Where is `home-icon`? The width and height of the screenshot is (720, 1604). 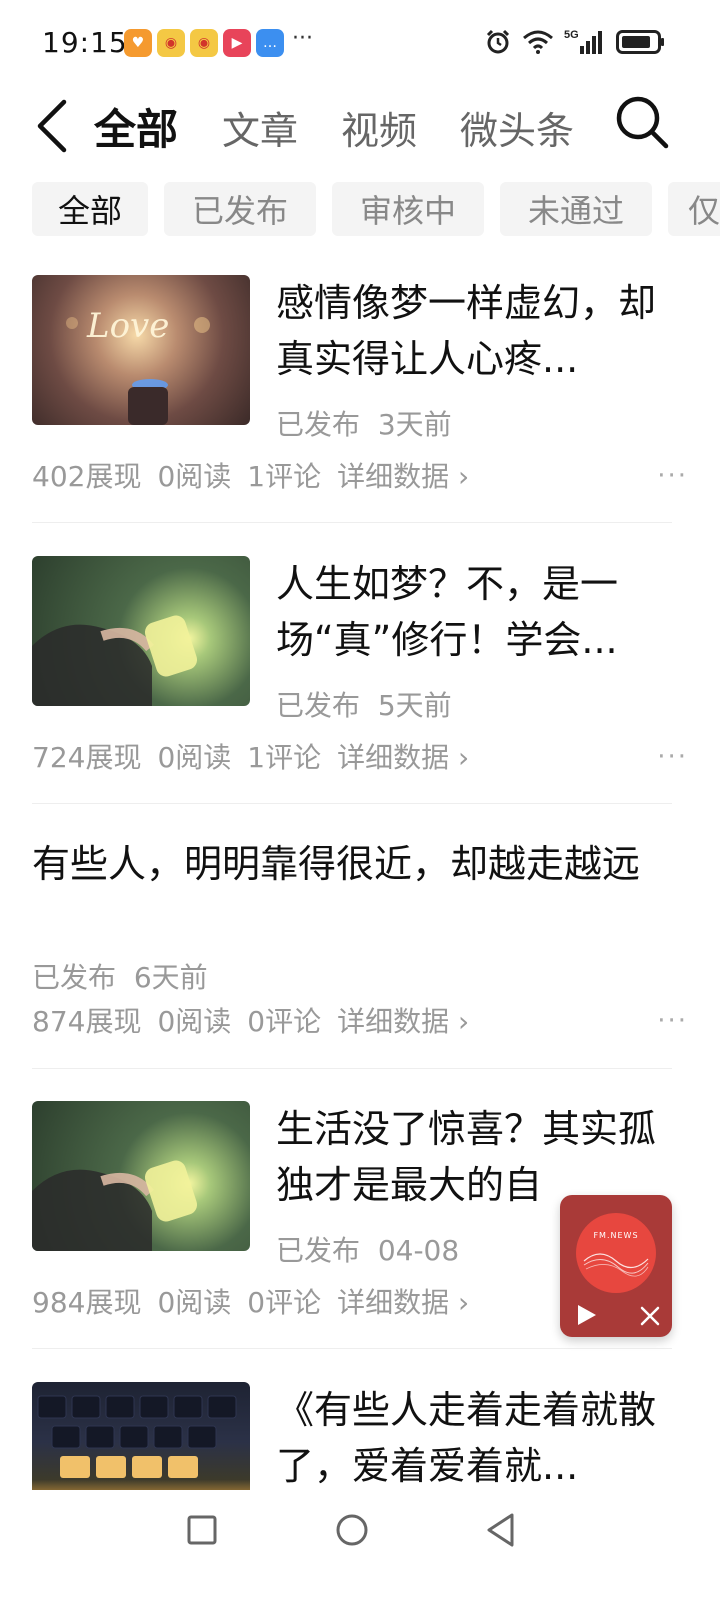 home-icon is located at coordinates (352, 1530).